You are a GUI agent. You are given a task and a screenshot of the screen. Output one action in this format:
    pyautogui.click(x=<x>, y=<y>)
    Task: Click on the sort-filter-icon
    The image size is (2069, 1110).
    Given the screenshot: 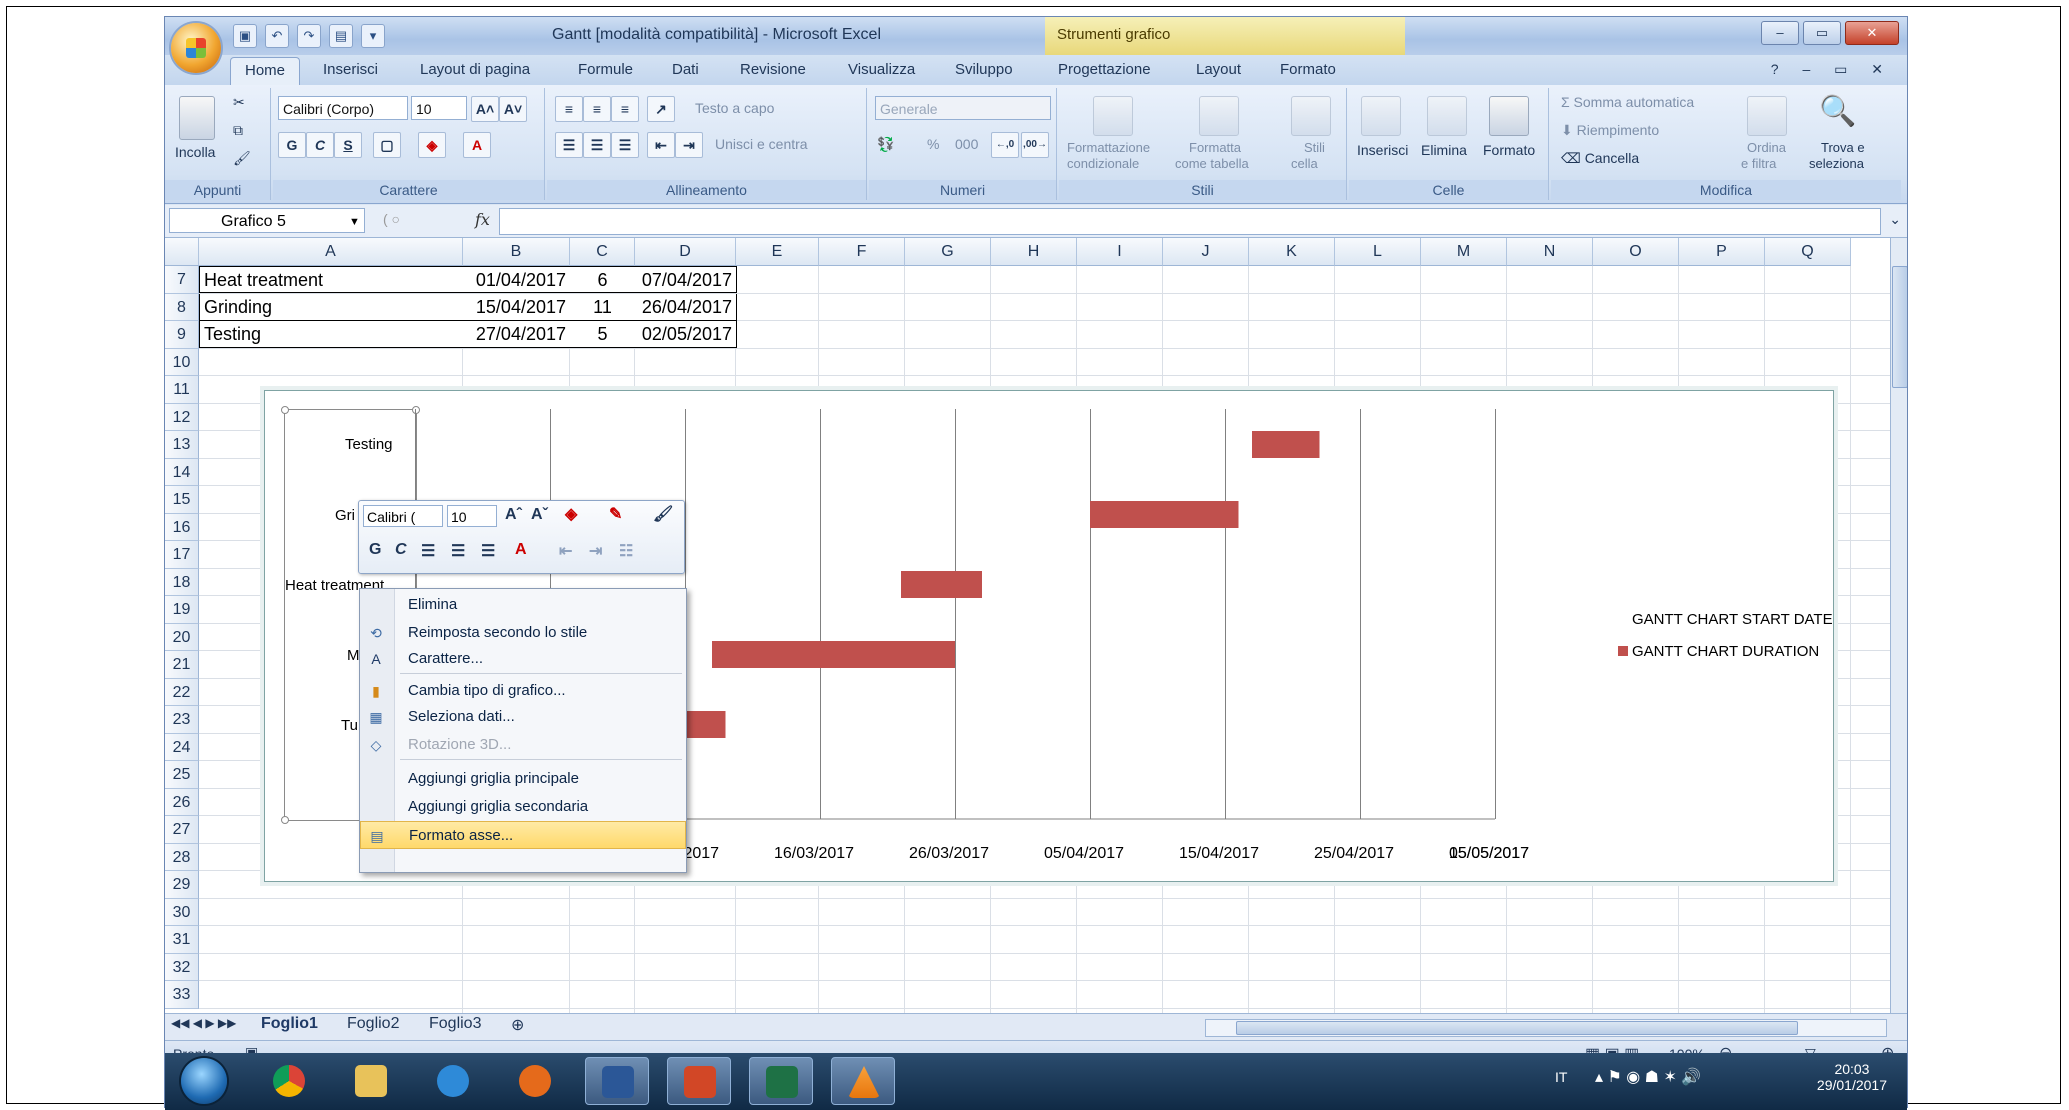 What is the action you would take?
    pyautogui.click(x=1767, y=116)
    